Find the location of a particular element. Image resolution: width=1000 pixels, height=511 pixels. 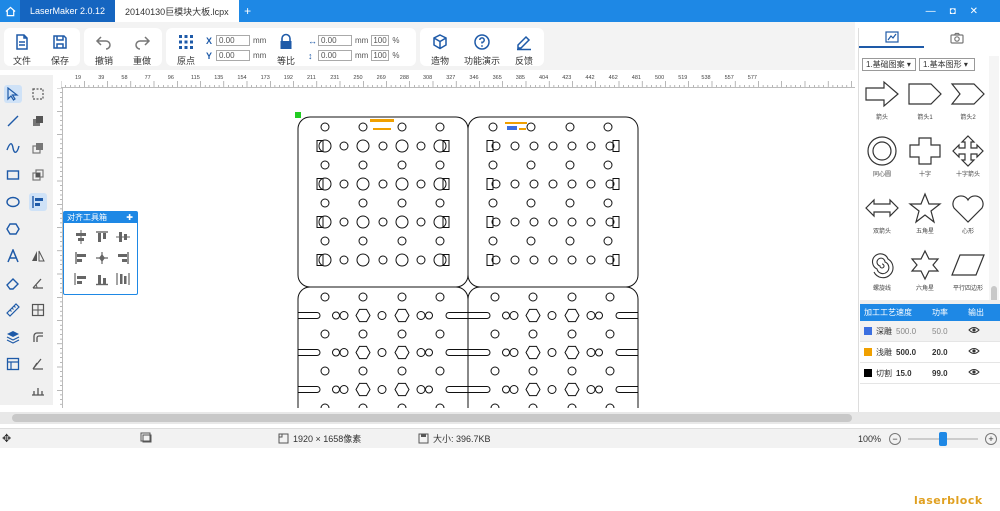

build-button: 造物 is located at coordinates (440, 50).